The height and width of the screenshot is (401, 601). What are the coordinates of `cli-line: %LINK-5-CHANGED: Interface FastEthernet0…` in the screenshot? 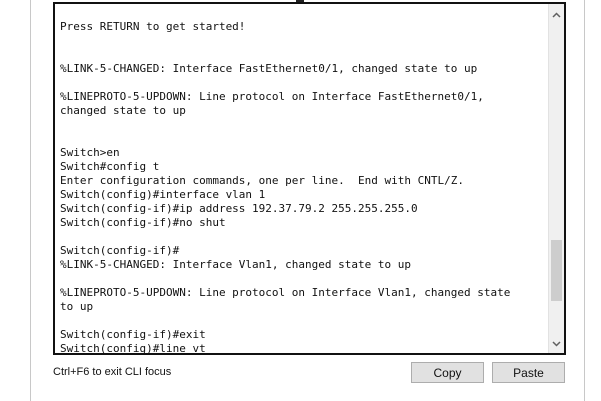 It's located at (269, 68).